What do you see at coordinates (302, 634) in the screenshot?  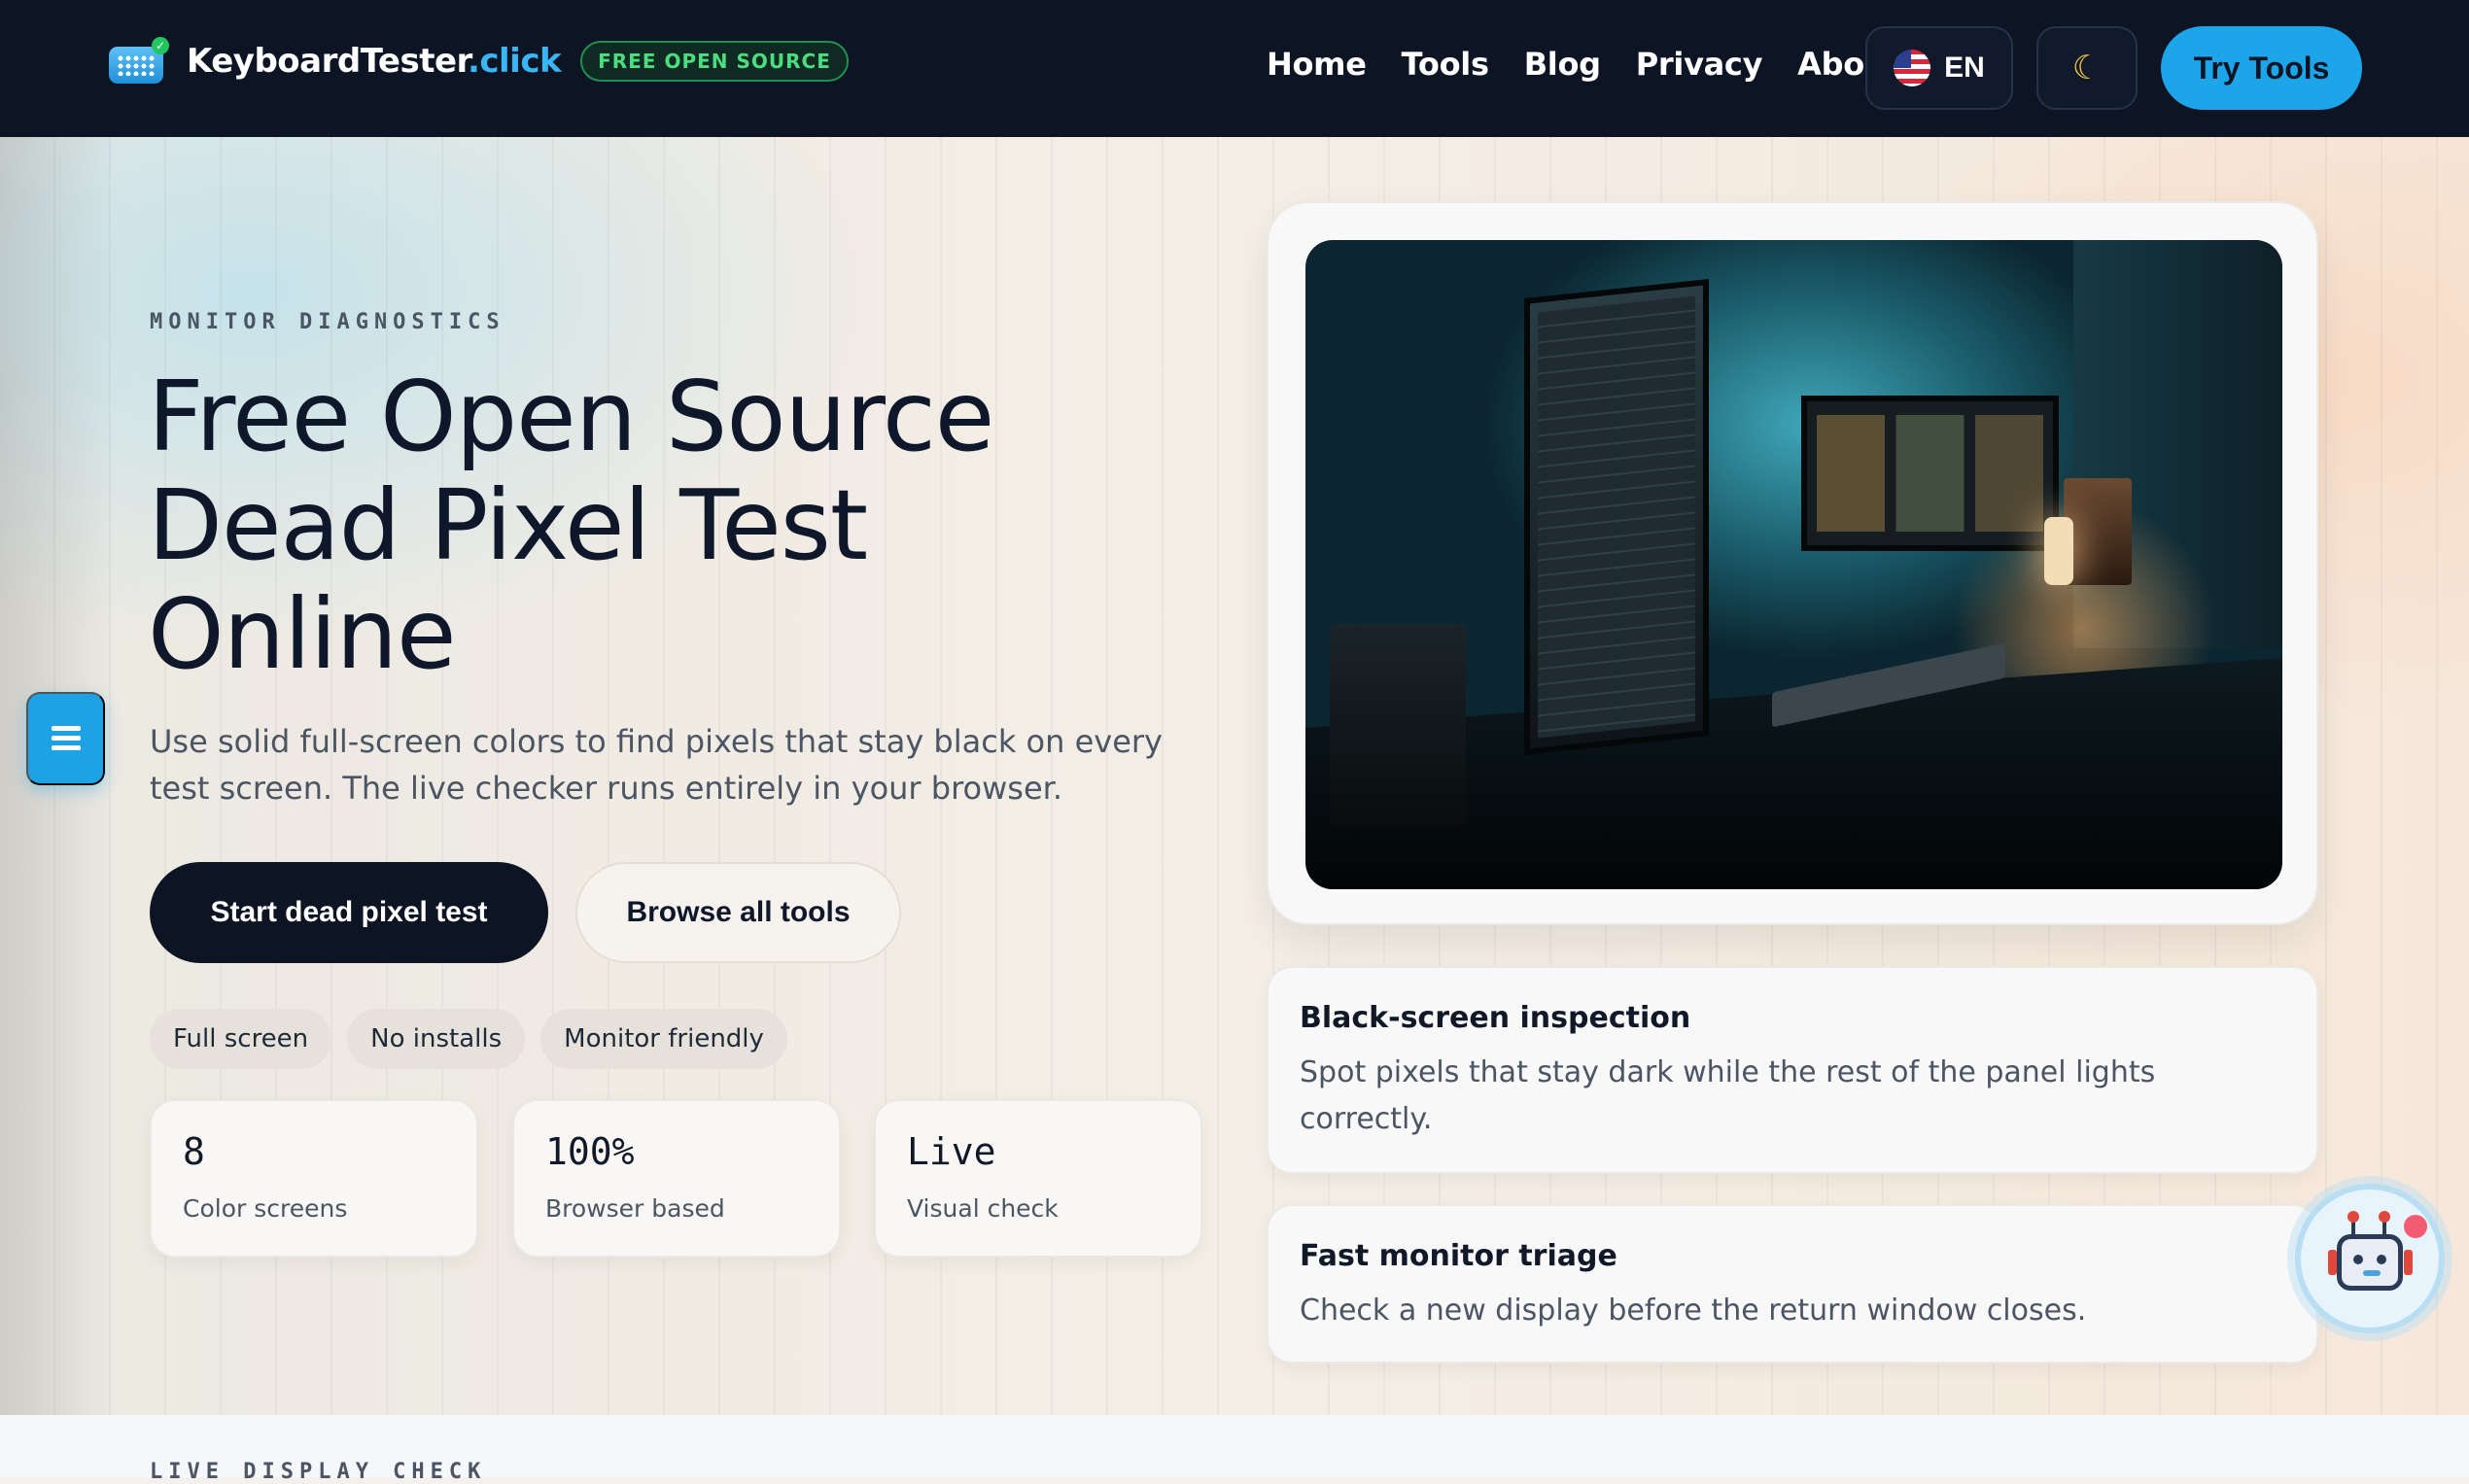 I see `title-line: Online` at bounding box center [302, 634].